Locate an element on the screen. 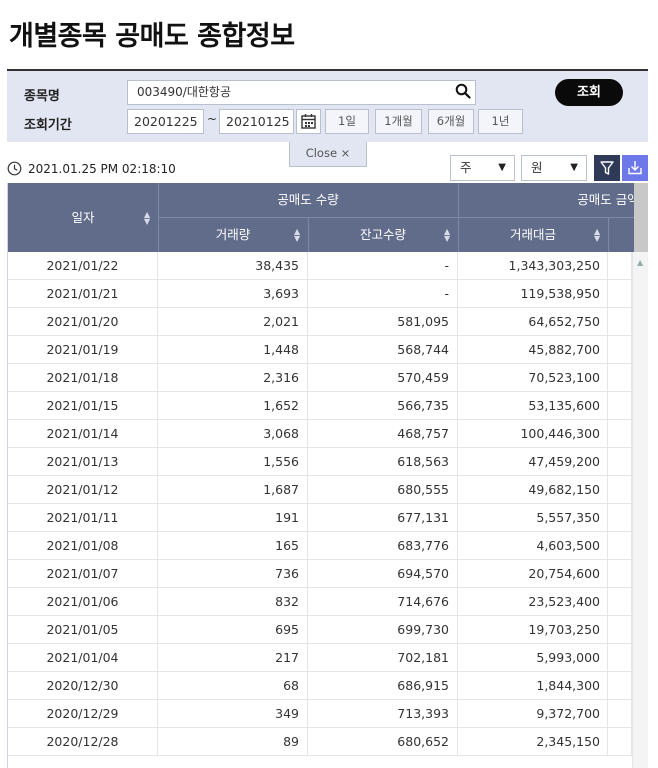  cell-volume: 38,435 is located at coordinates (233, 265).